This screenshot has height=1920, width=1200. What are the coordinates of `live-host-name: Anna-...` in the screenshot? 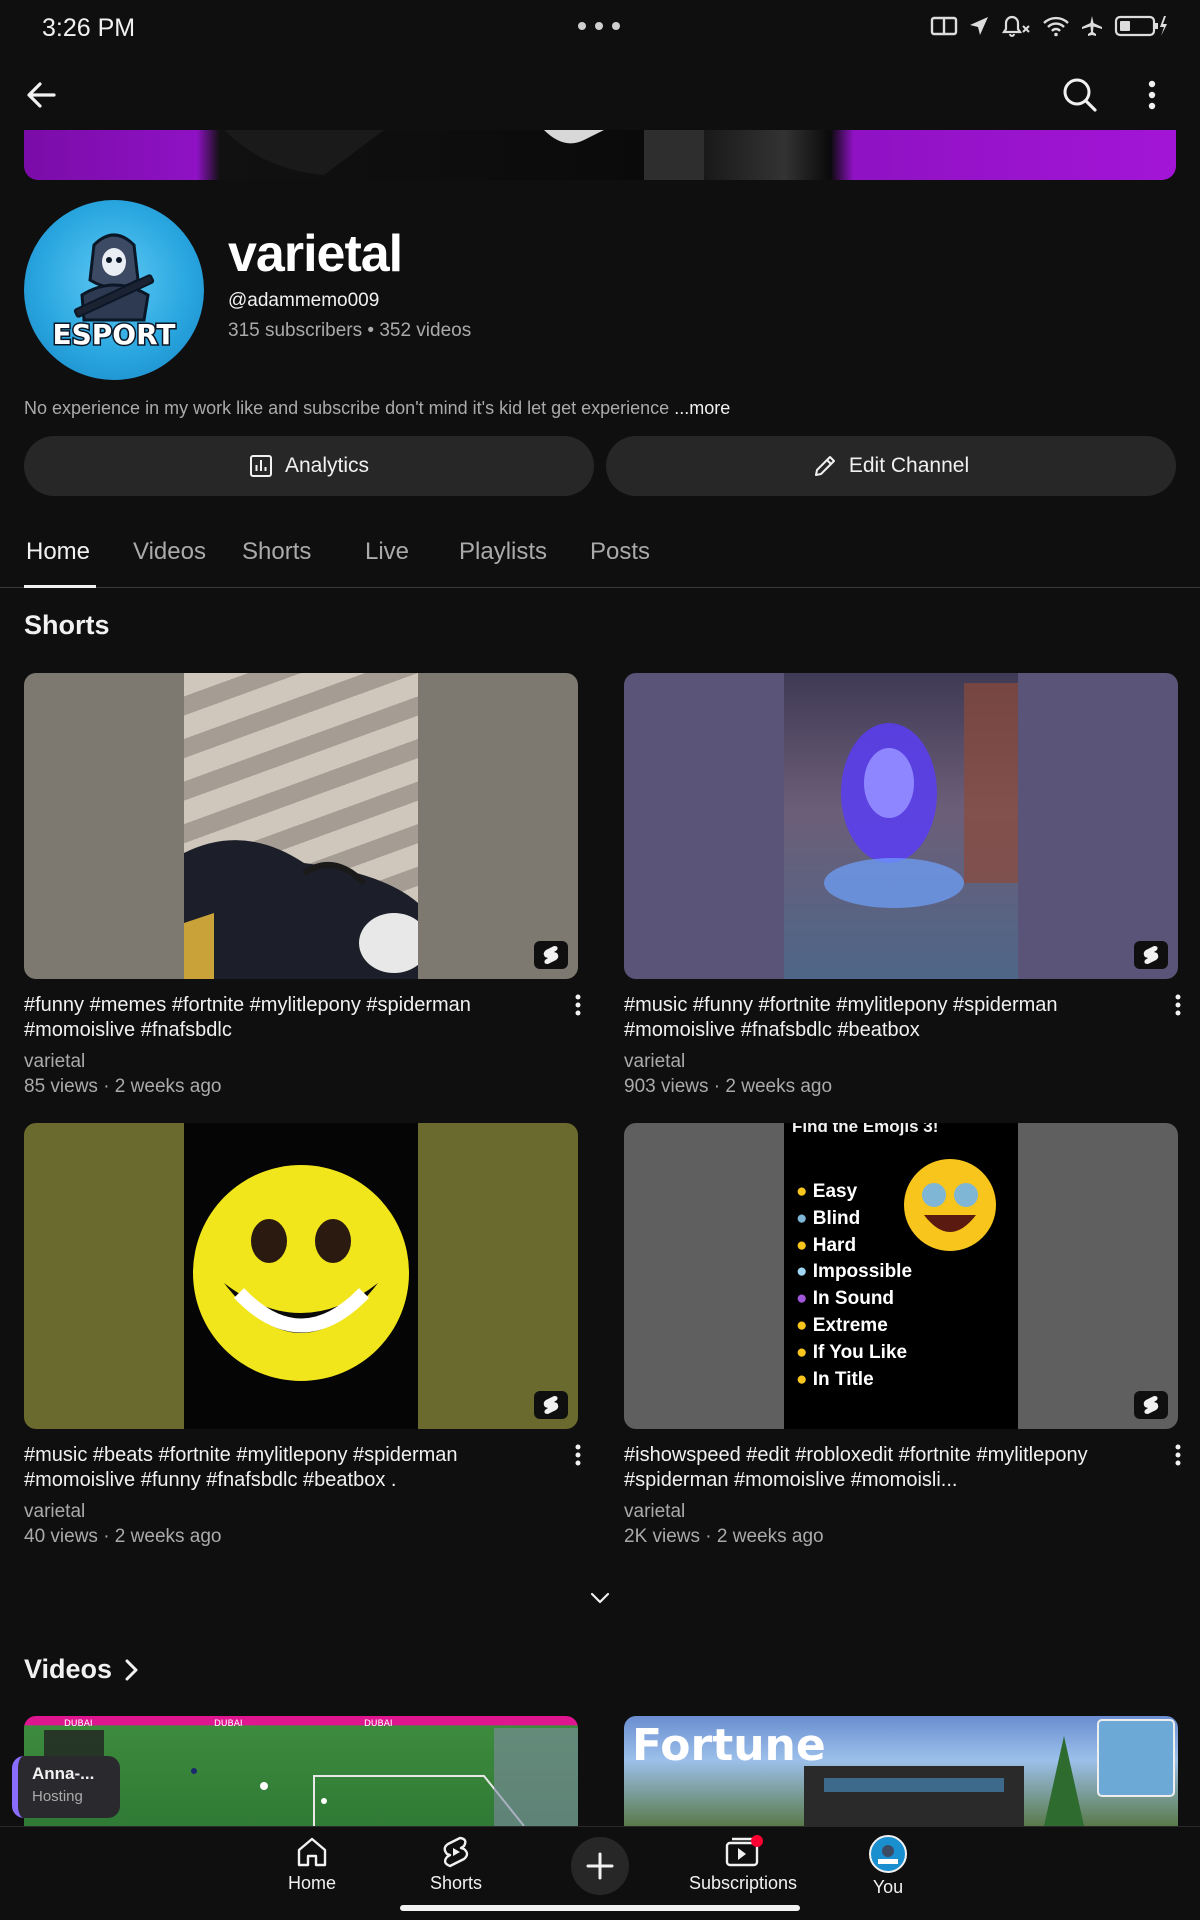 It's located at (63, 1773).